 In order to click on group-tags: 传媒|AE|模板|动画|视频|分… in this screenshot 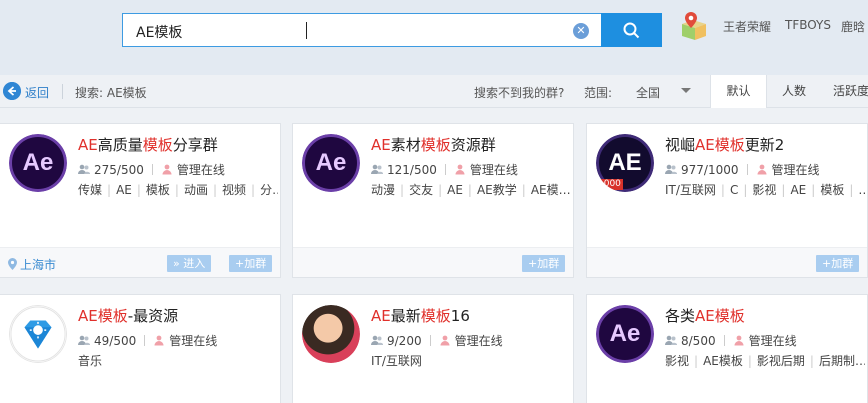, I will do `click(178, 190)`.